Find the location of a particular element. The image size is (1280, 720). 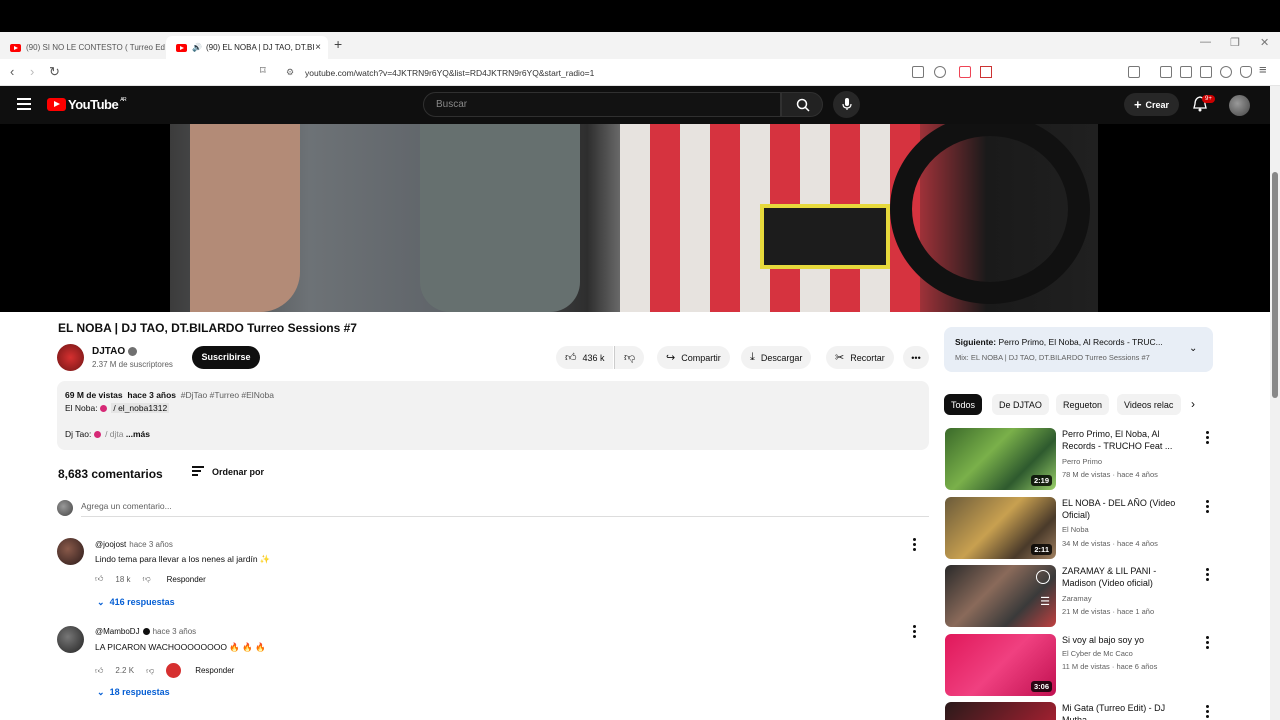

rec-thumbnail: 2:19 is located at coordinates (1000, 459).